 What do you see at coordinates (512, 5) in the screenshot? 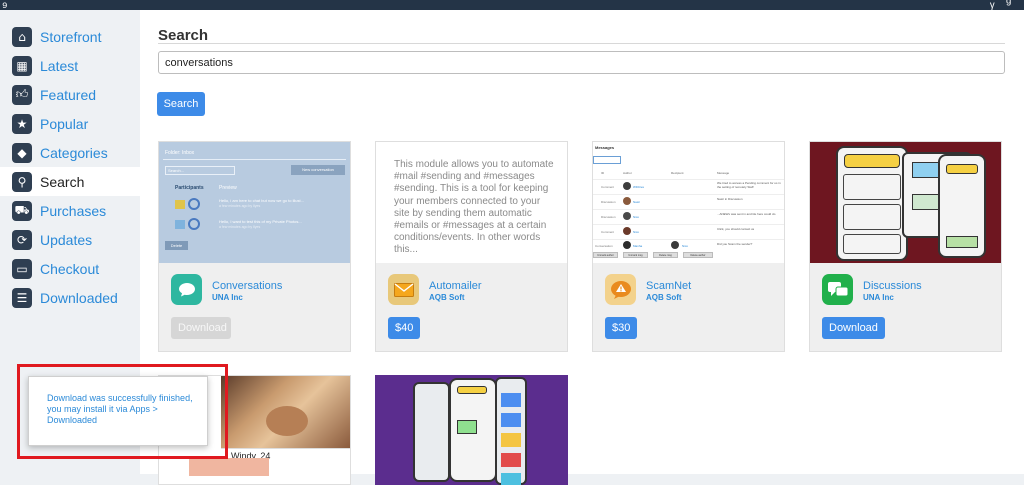
I see `top-bar: ₉ ᵧ ᵍ` at bounding box center [512, 5].